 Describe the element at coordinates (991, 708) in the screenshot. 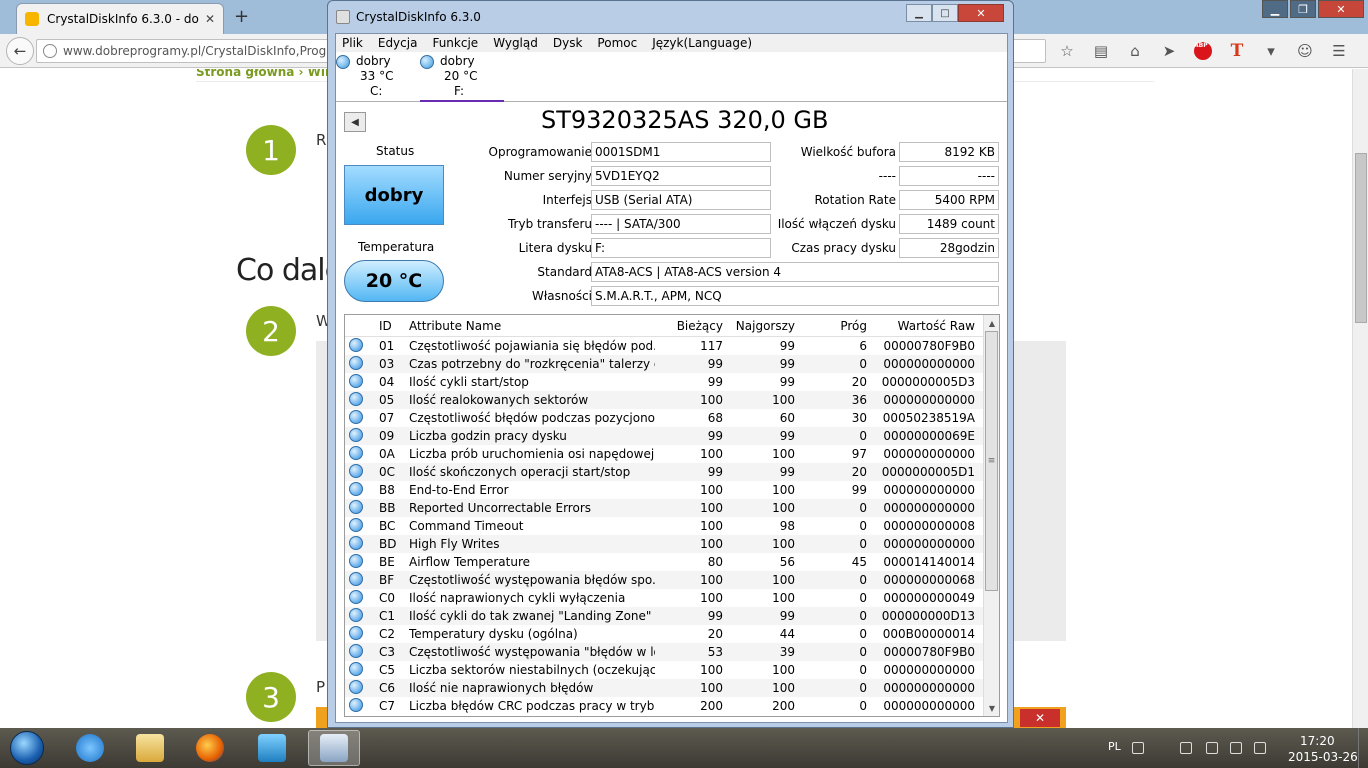

I see `scroll-down-icon: ▼` at that location.